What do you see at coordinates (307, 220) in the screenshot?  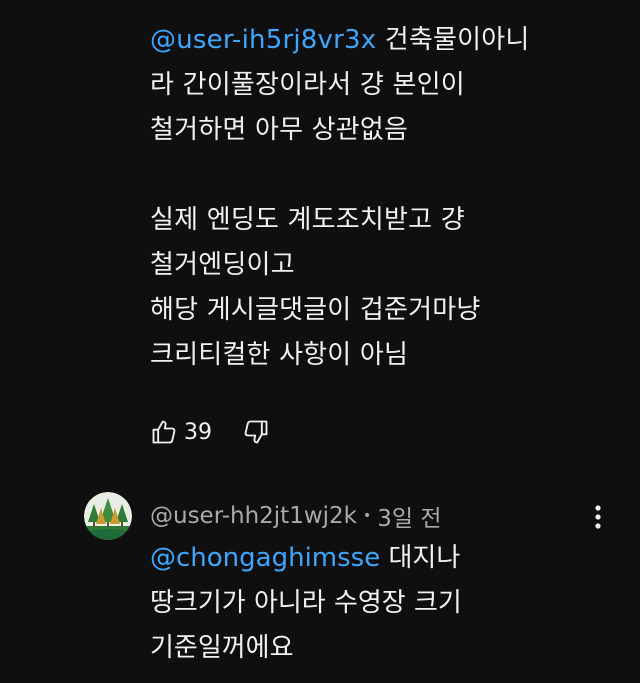 I see `comment-line-5: 실제 엔딩도 계도조치받고 걍` at bounding box center [307, 220].